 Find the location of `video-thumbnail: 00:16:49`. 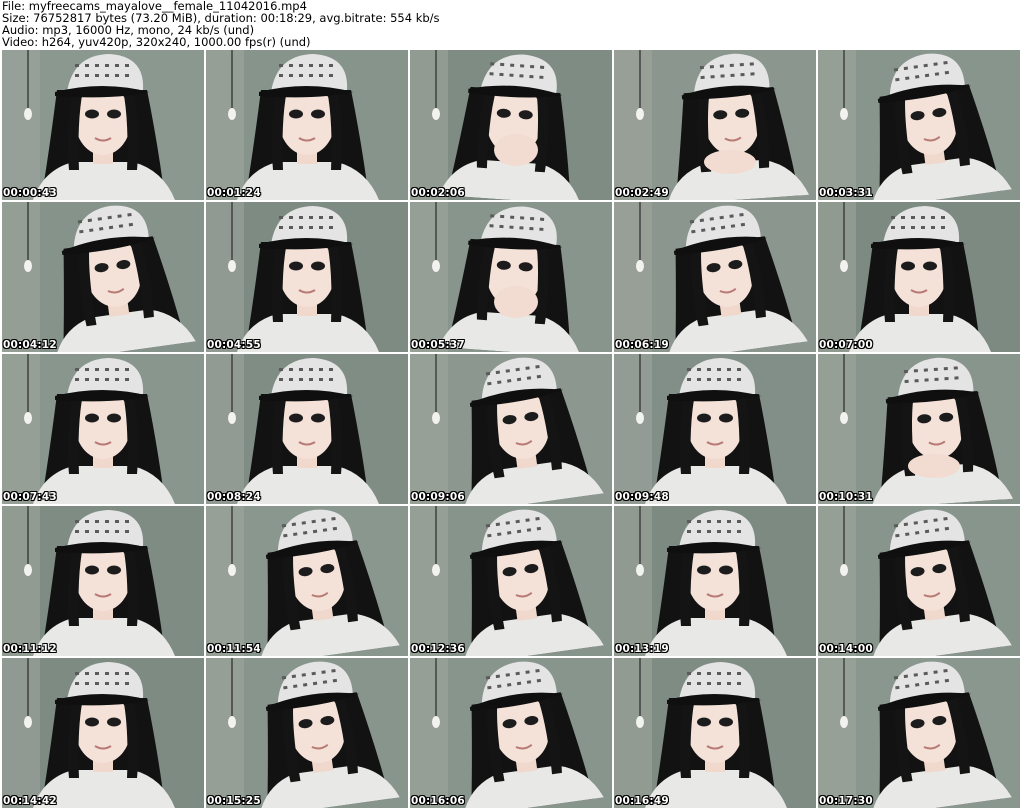

video-thumbnail: 00:16:49 is located at coordinates (715, 733).